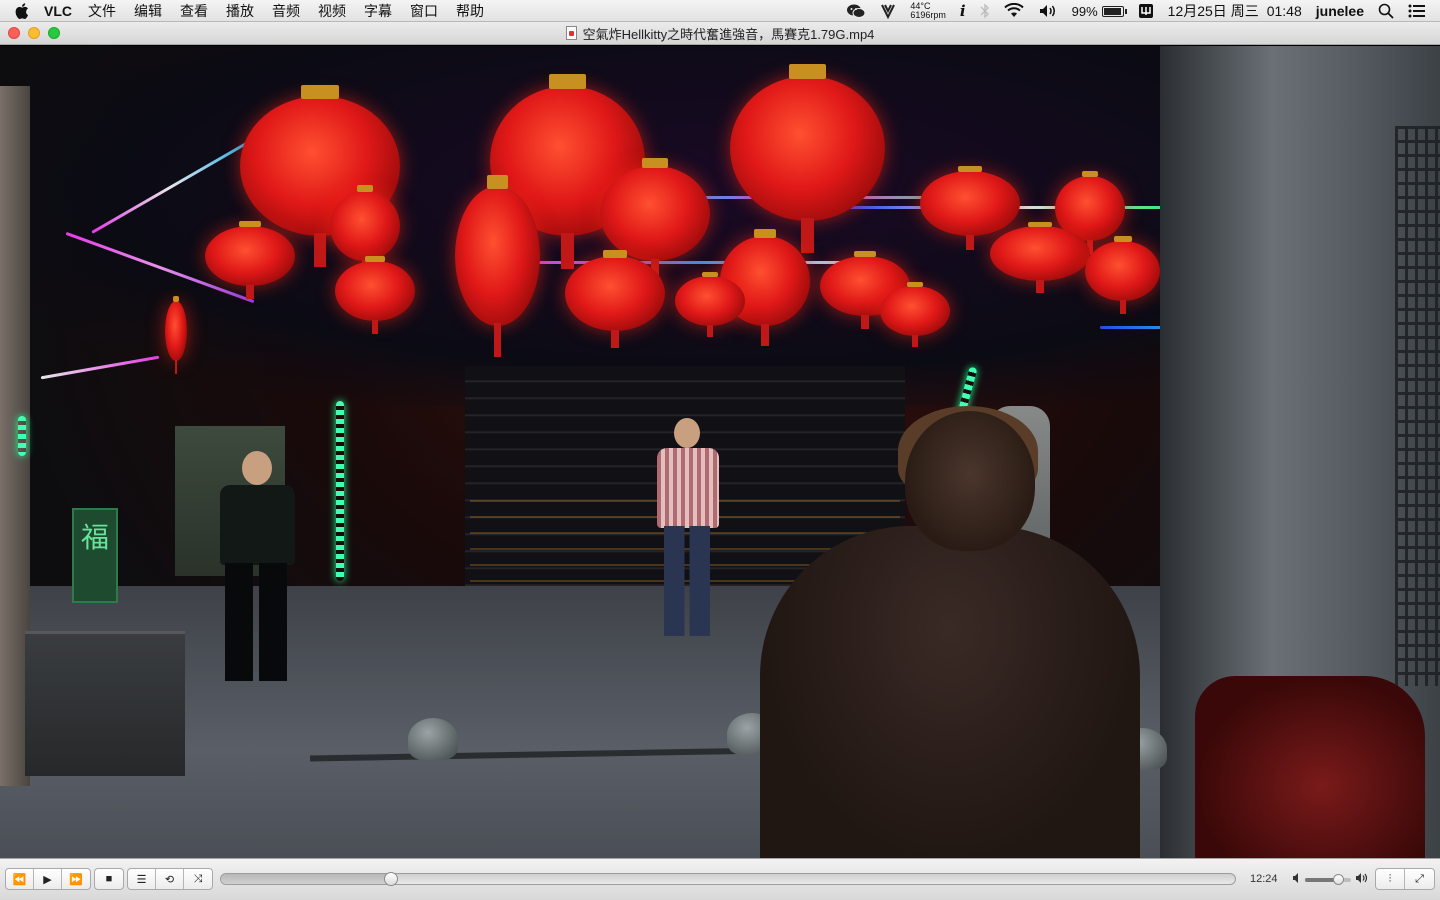 The image size is (1440, 900). I want to click on window-title: 空氣炸Hellkitty之時代奮進強音，馬賽克1.79G.mp4, so click(728, 34).